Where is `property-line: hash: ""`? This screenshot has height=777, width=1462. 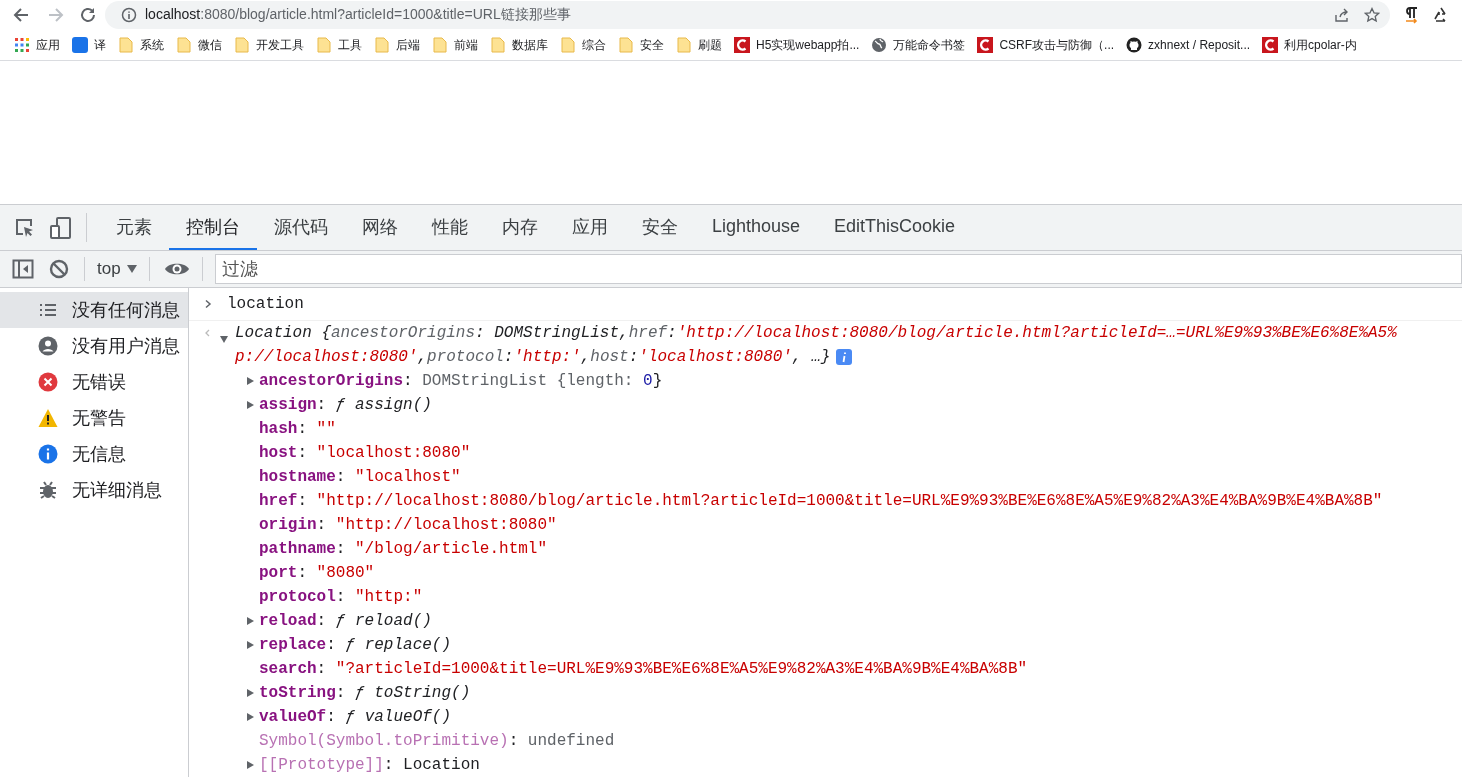 property-line: hash: "" is located at coordinates (297, 429).